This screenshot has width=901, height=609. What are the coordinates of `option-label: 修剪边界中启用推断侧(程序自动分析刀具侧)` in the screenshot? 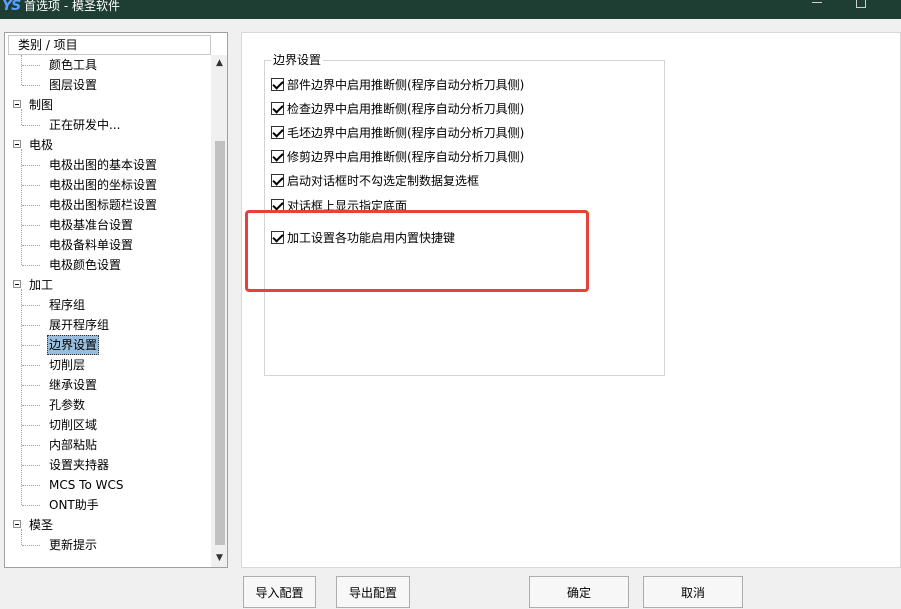 It's located at (406, 157).